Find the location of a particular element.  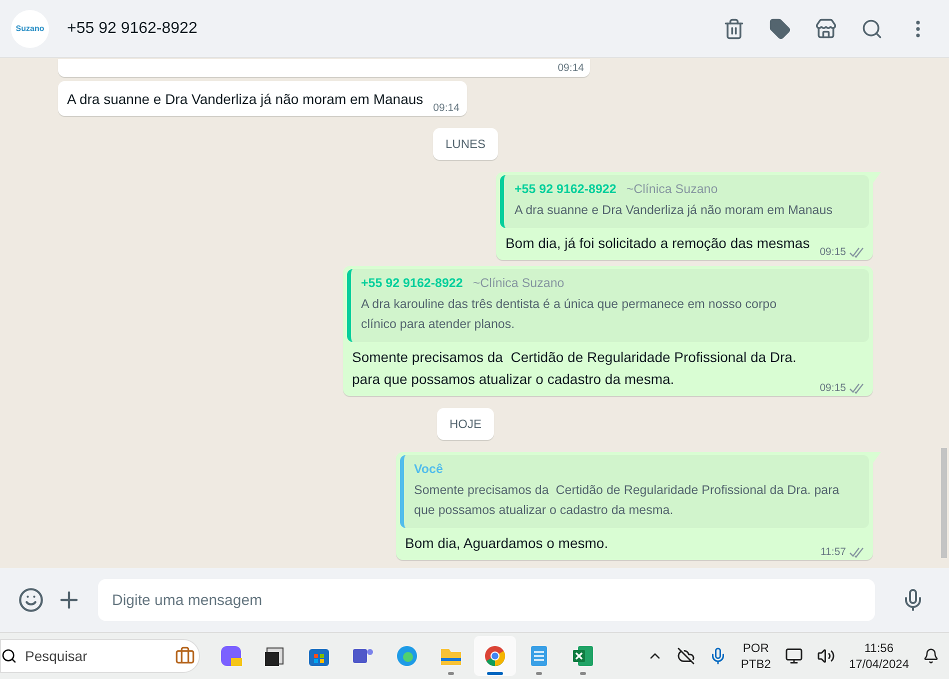

quoted-message: +55 92 9162-8922 ~Clínica Suzano A dra karouline das três dentista é a única que permanece em nosso corpo clínico para atender planos. is located at coordinates (608, 305).